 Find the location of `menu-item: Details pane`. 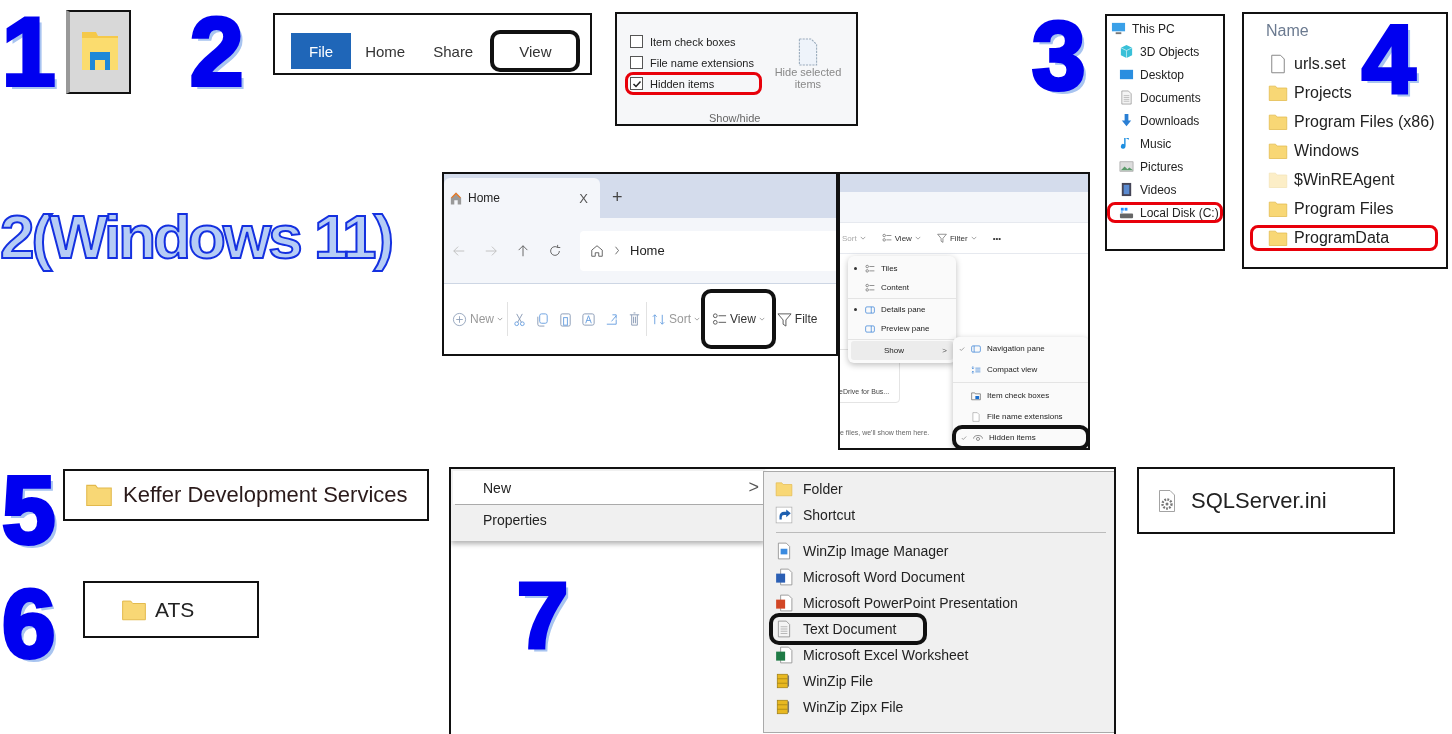

menu-item: Details pane is located at coordinates (902, 309).